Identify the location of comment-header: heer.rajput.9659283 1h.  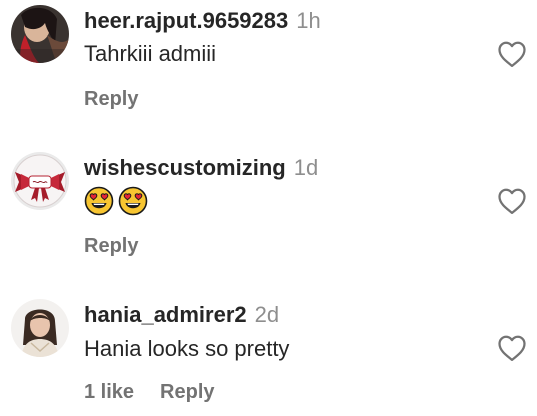
(202, 21).